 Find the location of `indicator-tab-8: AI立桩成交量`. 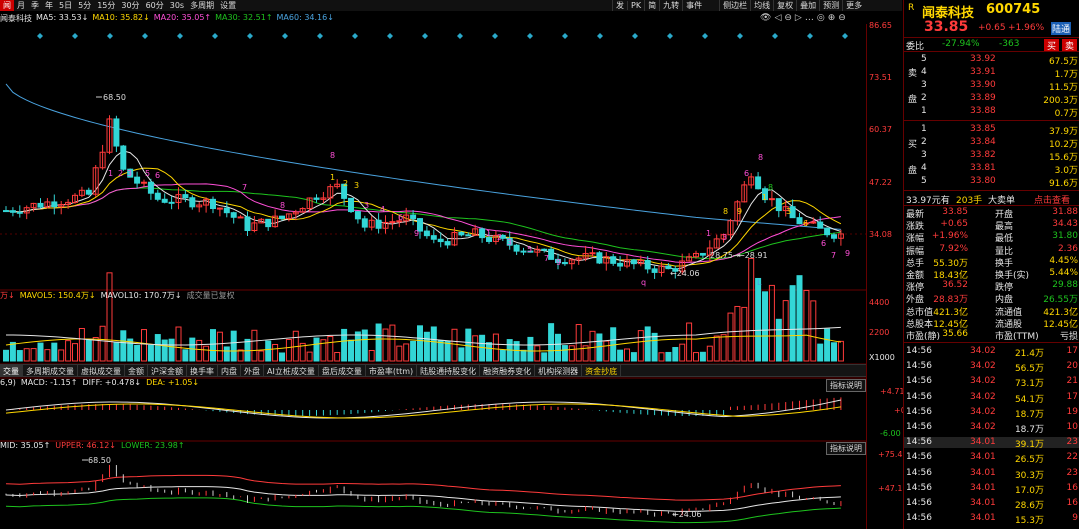

indicator-tab-8: AI立桩成交量 is located at coordinates (291, 370).